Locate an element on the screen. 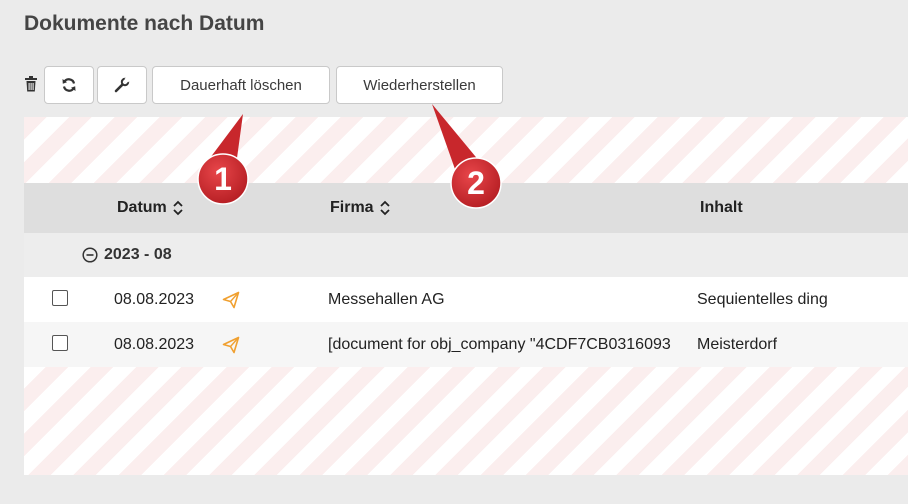 The width and height of the screenshot is (908, 504). group-label: 2023 - 08 is located at coordinates (138, 254).